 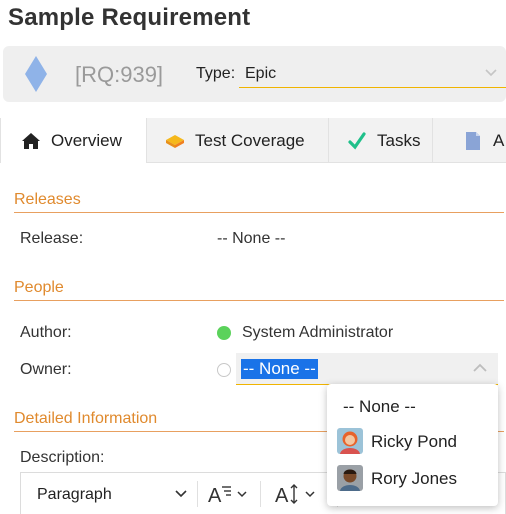 What do you see at coordinates (224, 370) in the screenshot?
I see `owner-status-dot` at bounding box center [224, 370].